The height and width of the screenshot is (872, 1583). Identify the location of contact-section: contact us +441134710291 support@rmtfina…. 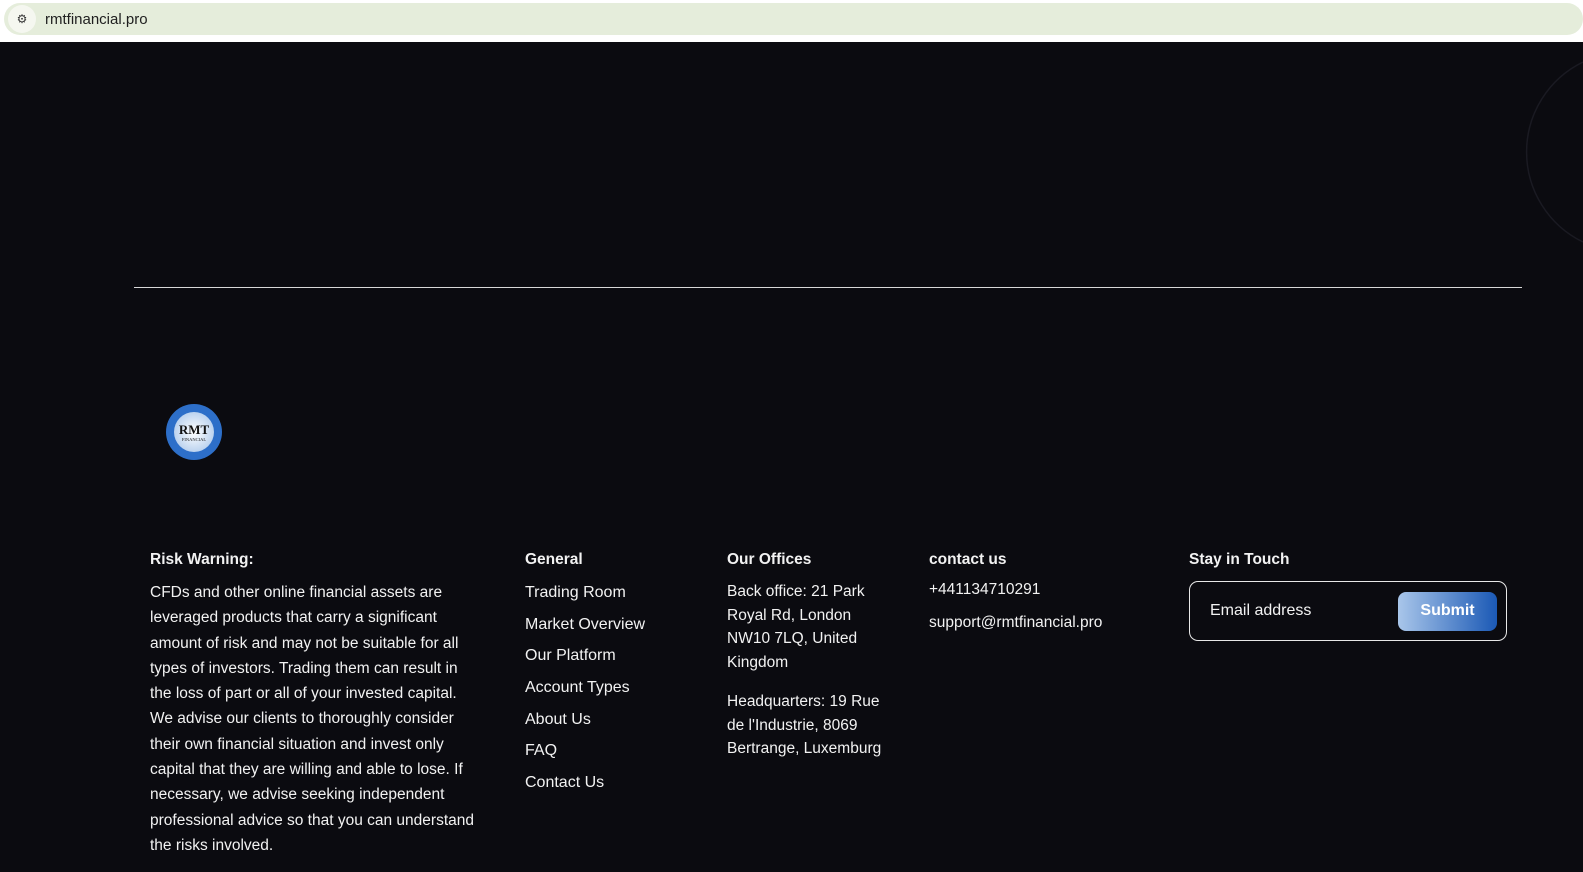
(1015, 598).